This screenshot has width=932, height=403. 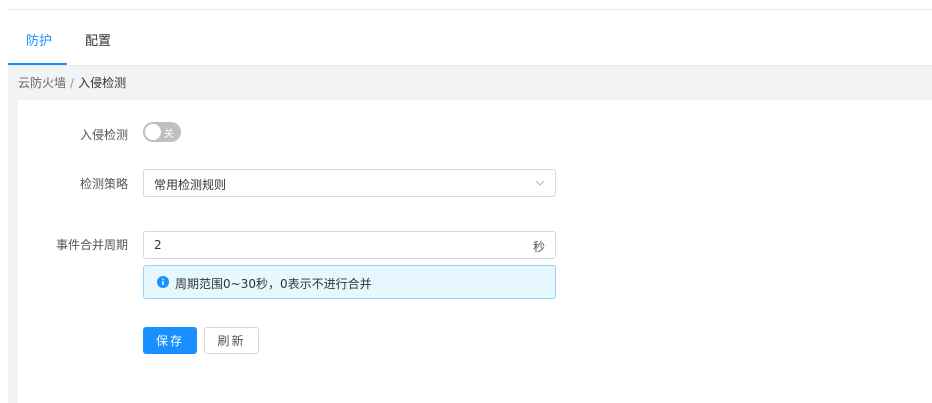 What do you see at coordinates (231, 340) in the screenshot?
I see `refresh-button: 刷新` at bounding box center [231, 340].